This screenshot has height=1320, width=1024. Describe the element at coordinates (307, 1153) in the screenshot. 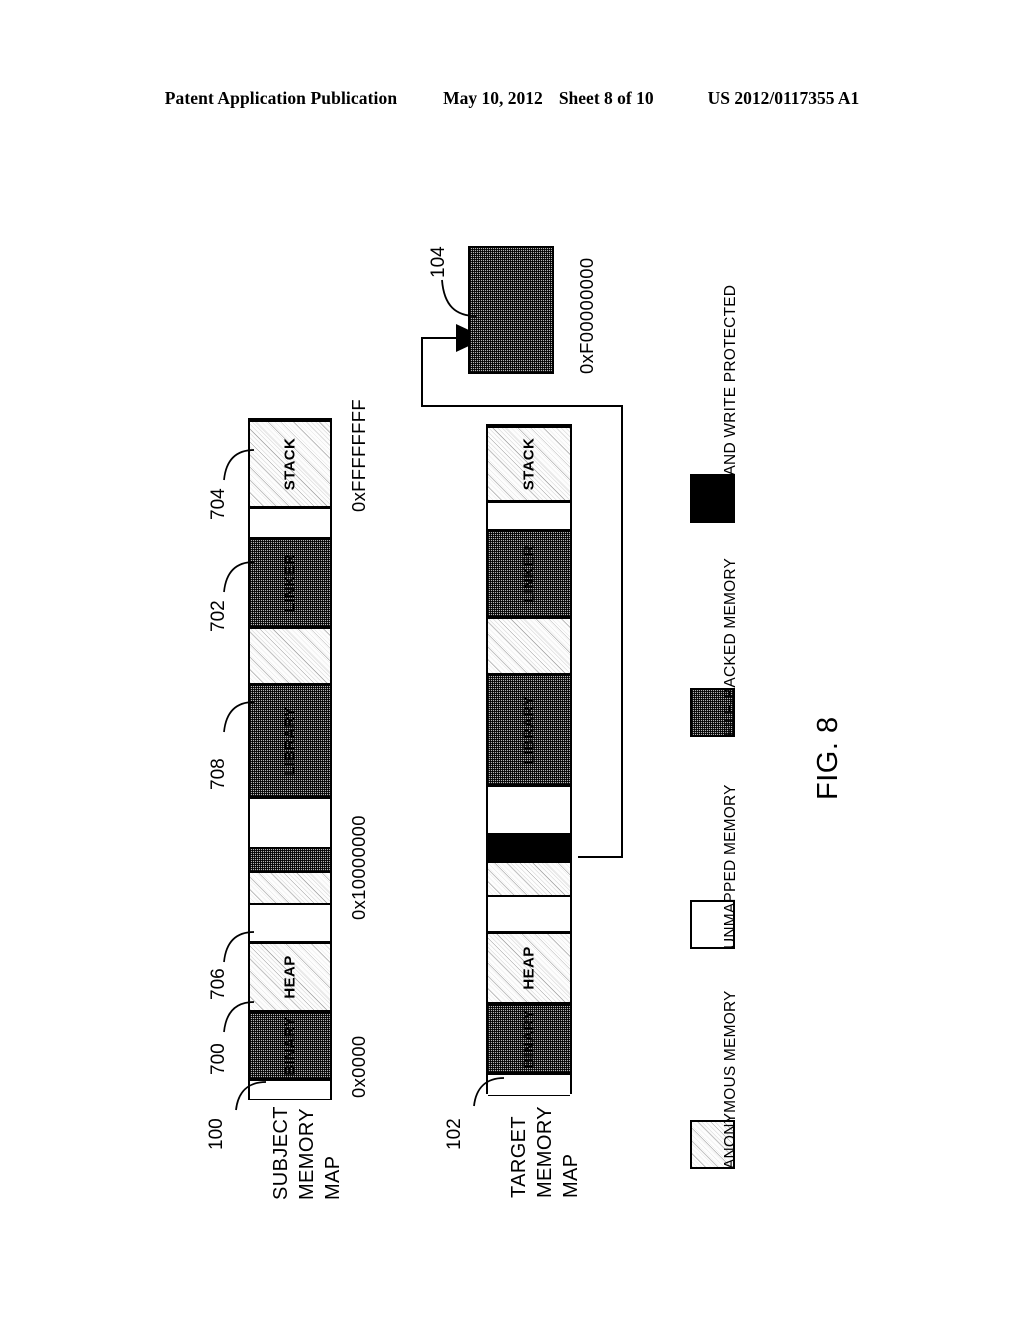

I see `subject-map-title-line2: MEMORY` at that location.